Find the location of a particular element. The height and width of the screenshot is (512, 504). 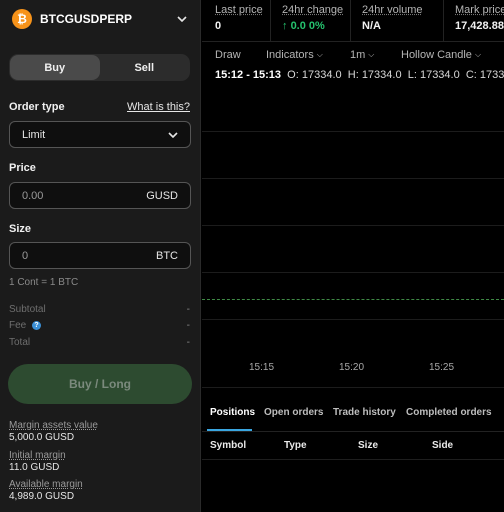

volume-value: N/A is located at coordinates (371, 26).